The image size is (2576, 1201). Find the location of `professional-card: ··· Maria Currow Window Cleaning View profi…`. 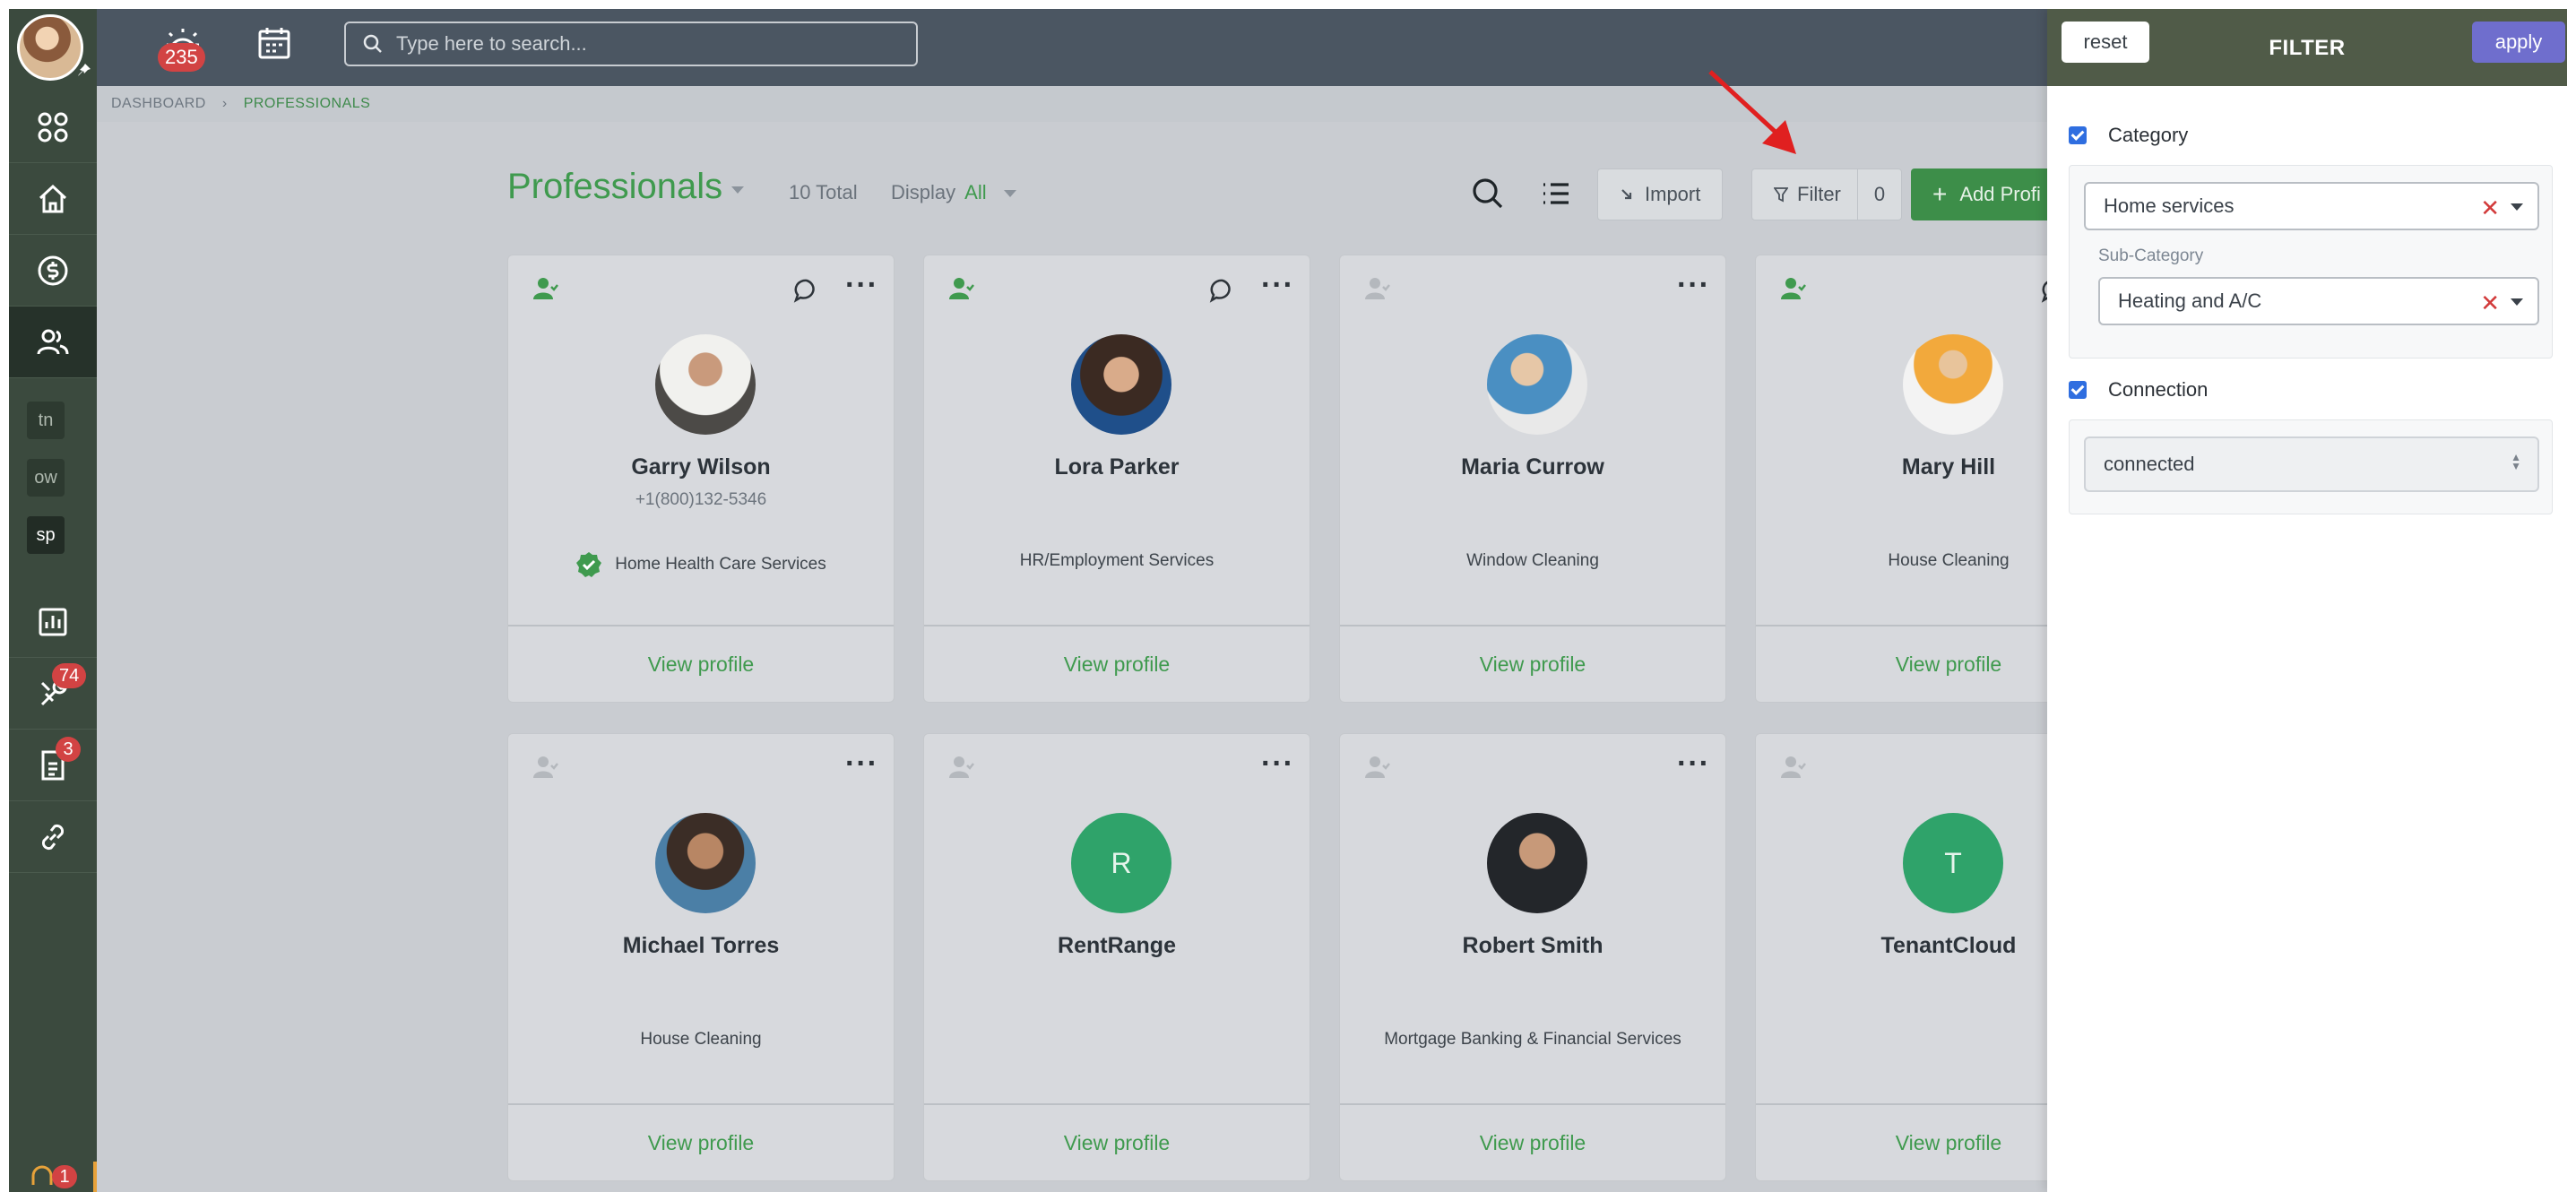

professional-card: ··· Maria Currow Window Cleaning View profi… is located at coordinates (1532, 479).